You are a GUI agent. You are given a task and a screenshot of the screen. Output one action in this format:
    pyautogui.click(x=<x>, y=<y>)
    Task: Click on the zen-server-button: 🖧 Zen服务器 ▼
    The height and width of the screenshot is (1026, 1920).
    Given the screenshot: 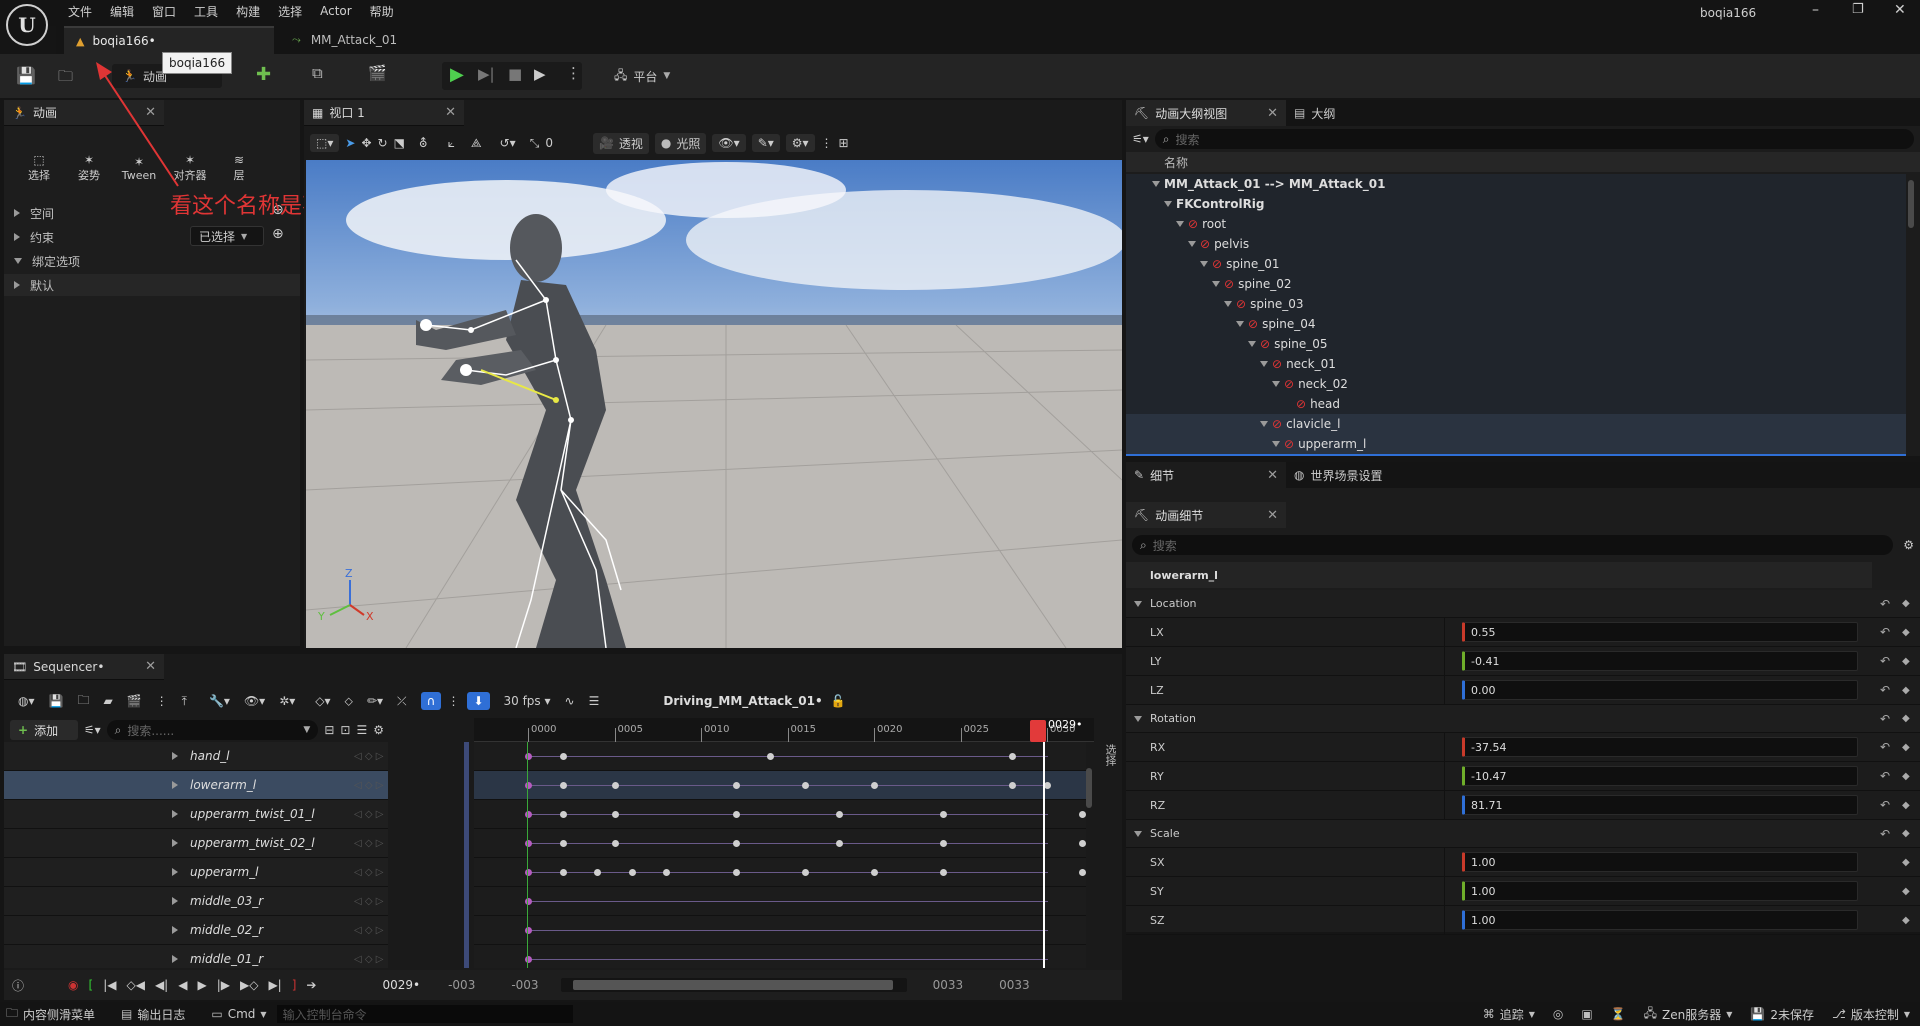 What is the action you would take?
    pyautogui.click(x=1688, y=1014)
    